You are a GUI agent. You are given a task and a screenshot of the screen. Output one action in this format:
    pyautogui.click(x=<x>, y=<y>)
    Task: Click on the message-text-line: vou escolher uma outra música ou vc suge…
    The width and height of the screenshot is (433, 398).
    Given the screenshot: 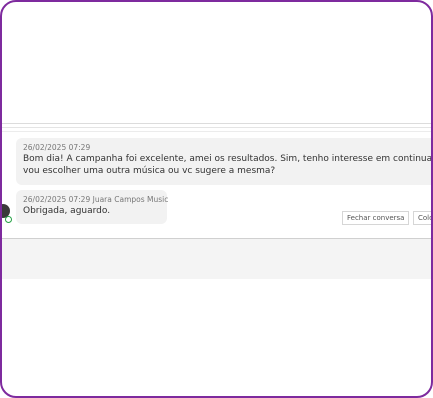 What is the action you would take?
    pyautogui.click(x=149, y=171)
    